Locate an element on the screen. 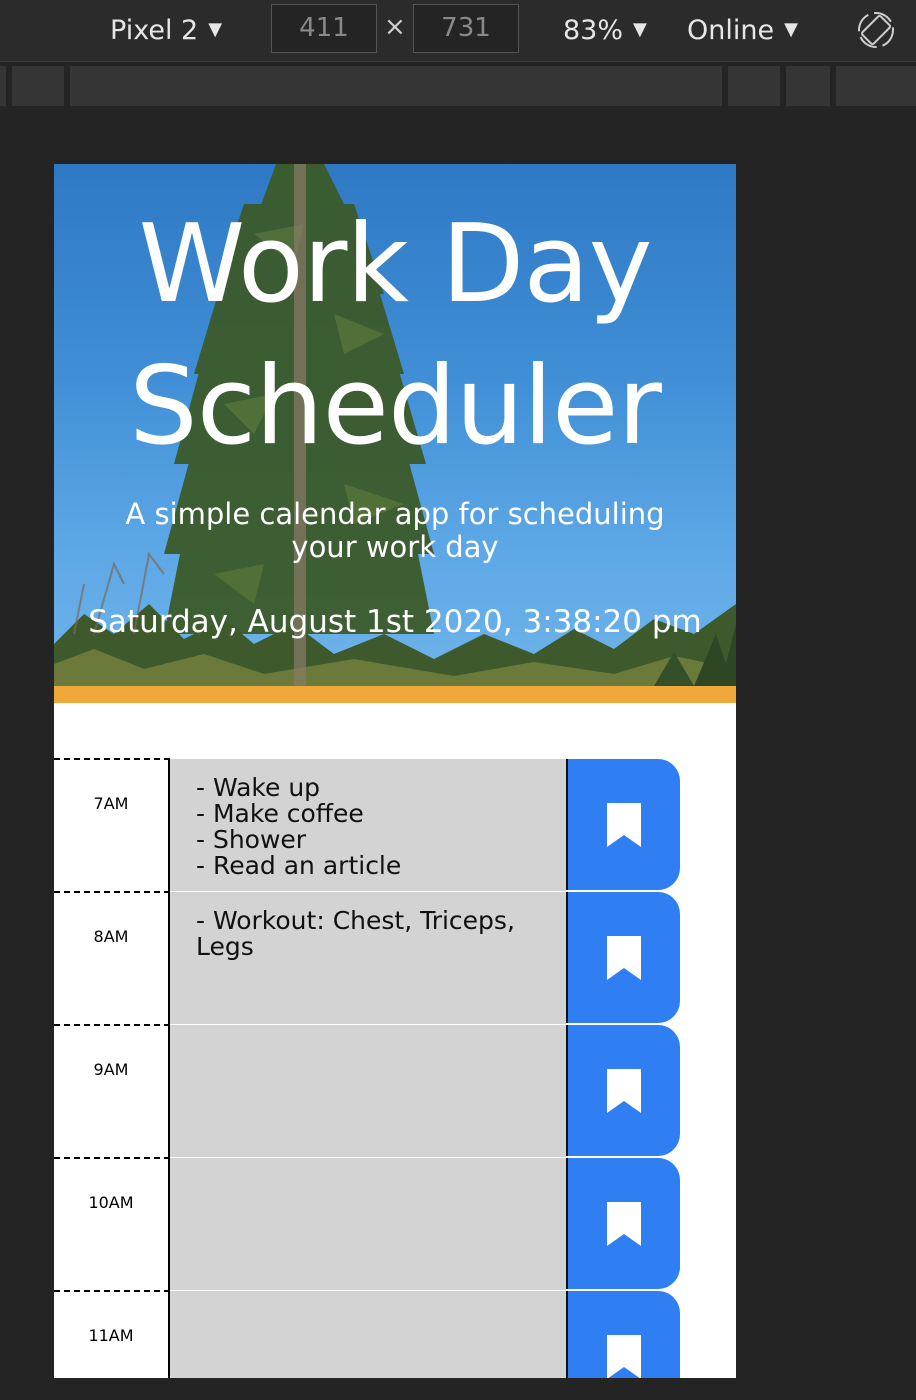 The width and height of the screenshot is (916, 1400). time-block-row: 8AM - Workout: Chest, Triceps, Legs is located at coordinates (395, 957).